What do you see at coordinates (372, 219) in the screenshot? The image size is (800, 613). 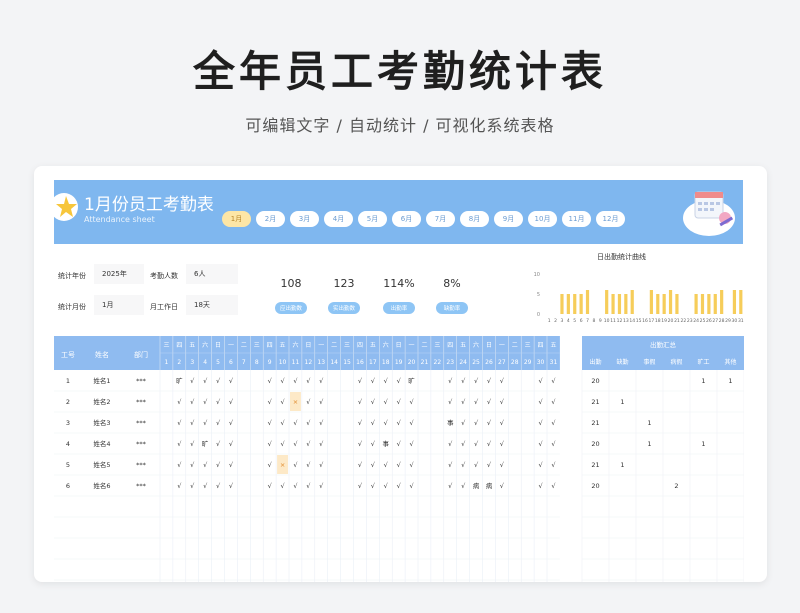 I see `tab-month-5: 5月` at bounding box center [372, 219].